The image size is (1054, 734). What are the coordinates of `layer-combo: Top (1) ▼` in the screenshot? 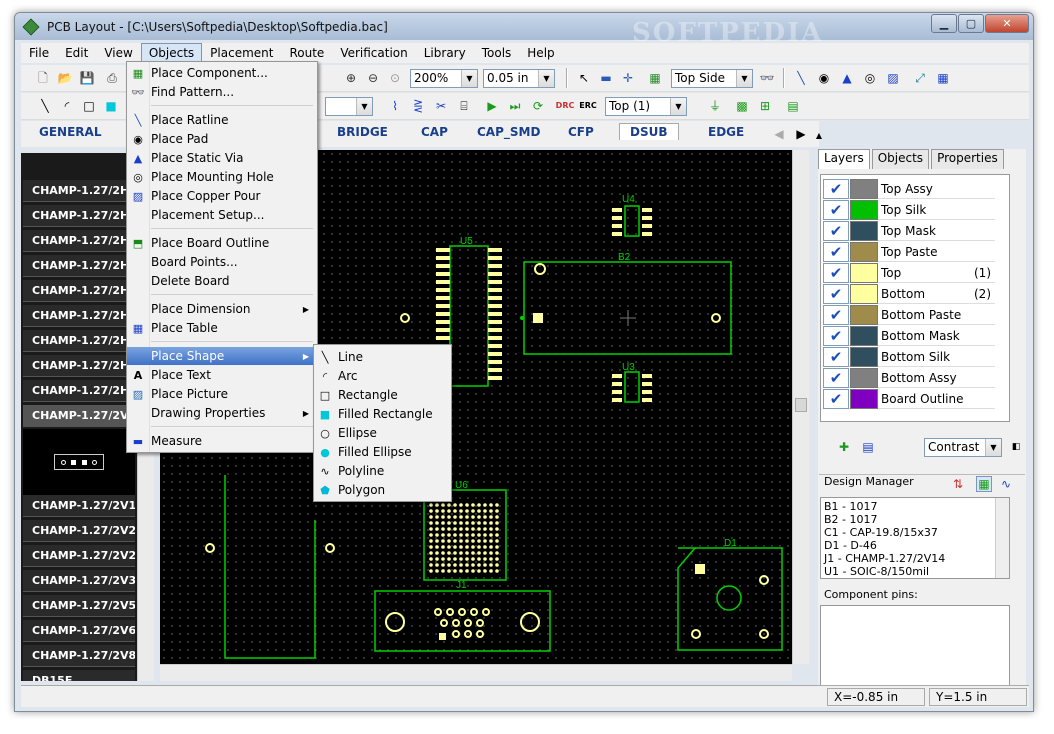 It's located at (646, 106).